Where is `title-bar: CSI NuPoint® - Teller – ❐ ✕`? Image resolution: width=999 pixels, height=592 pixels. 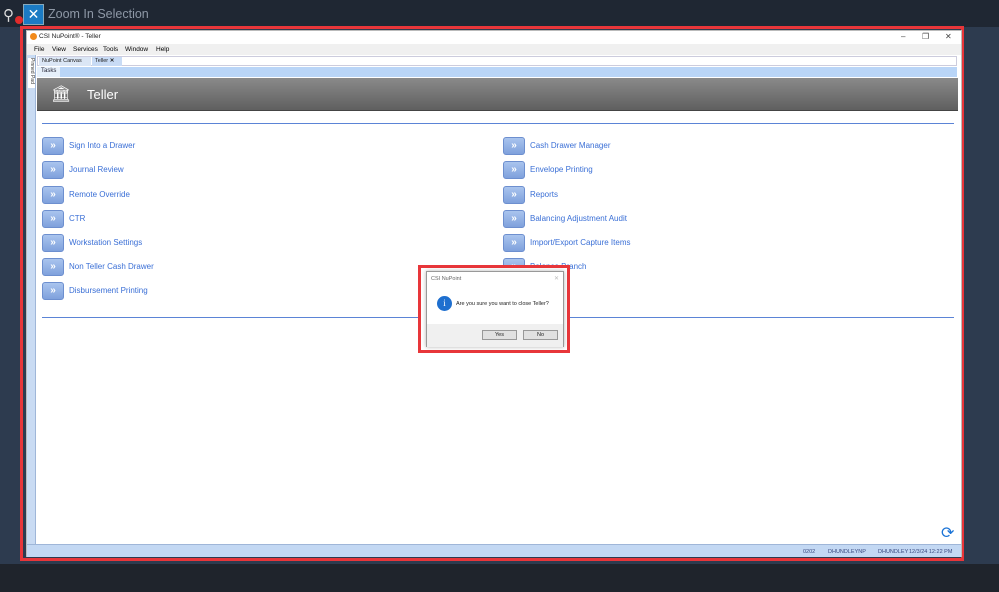 title-bar: CSI NuPoint® - Teller – ❐ ✕ is located at coordinates (494, 37).